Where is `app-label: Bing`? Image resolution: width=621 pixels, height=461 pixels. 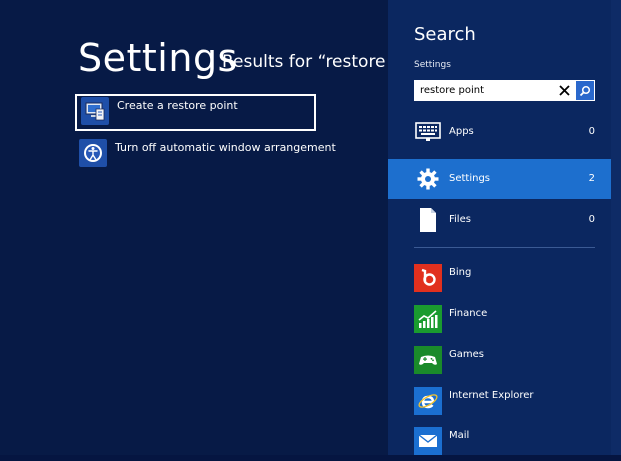
app-label: Bing is located at coordinates (460, 272).